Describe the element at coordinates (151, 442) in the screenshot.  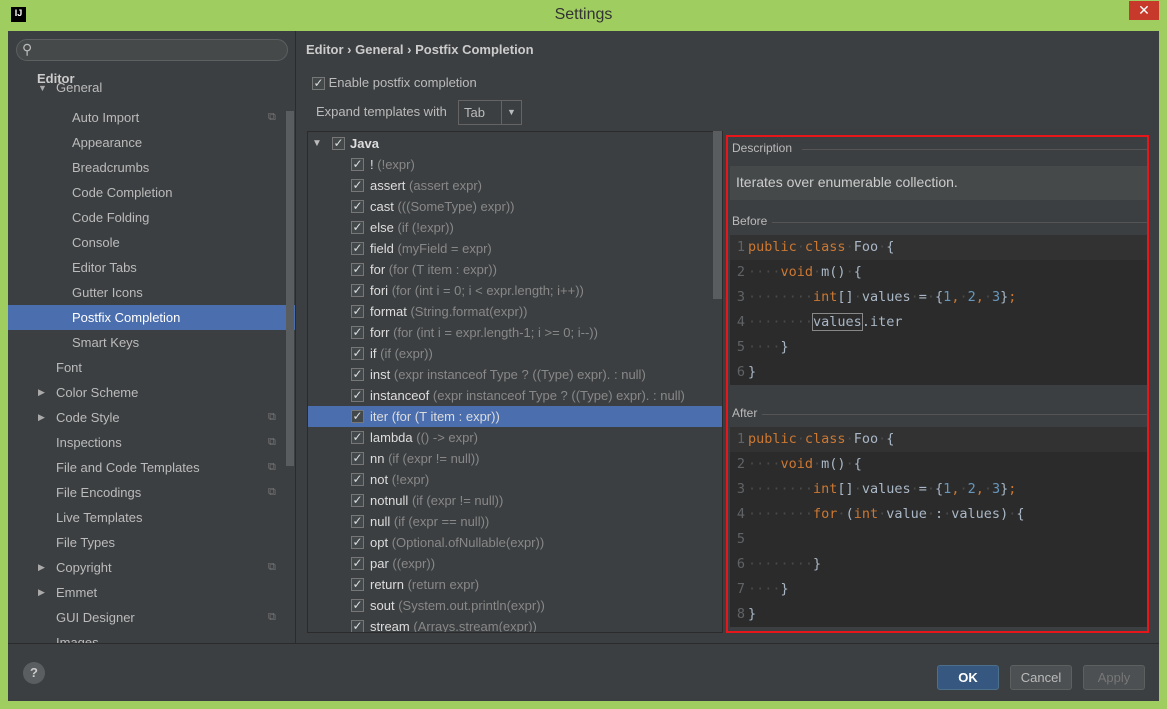
I see `sidebar-item: Inspections ⧉` at that location.